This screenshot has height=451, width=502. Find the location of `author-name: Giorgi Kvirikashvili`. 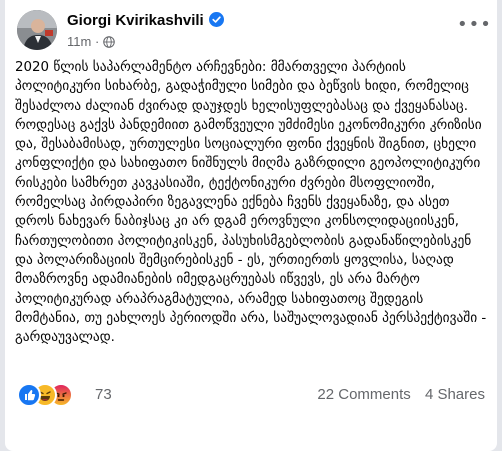

author-name: Giorgi Kvirikashvili is located at coordinates (145, 20).